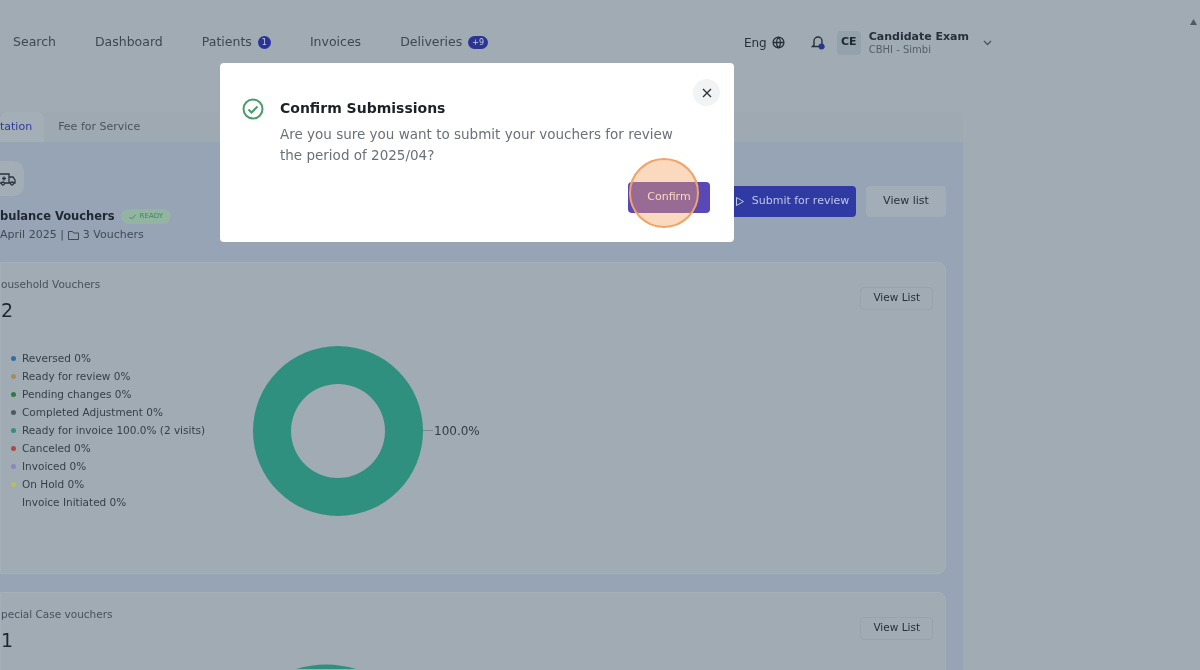  Describe the element at coordinates (57, 614) in the screenshot. I see `card-title: pecial Case vouchers` at that location.